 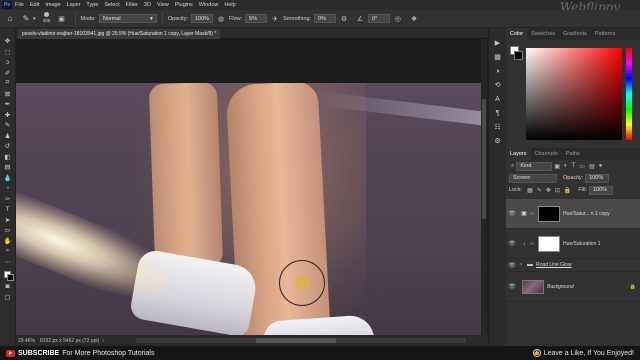 What do you see at coordinates (8, 230) in the screenshot?
I see `rectangle-tool-icon: ▭` at bounding box center [8, 230].